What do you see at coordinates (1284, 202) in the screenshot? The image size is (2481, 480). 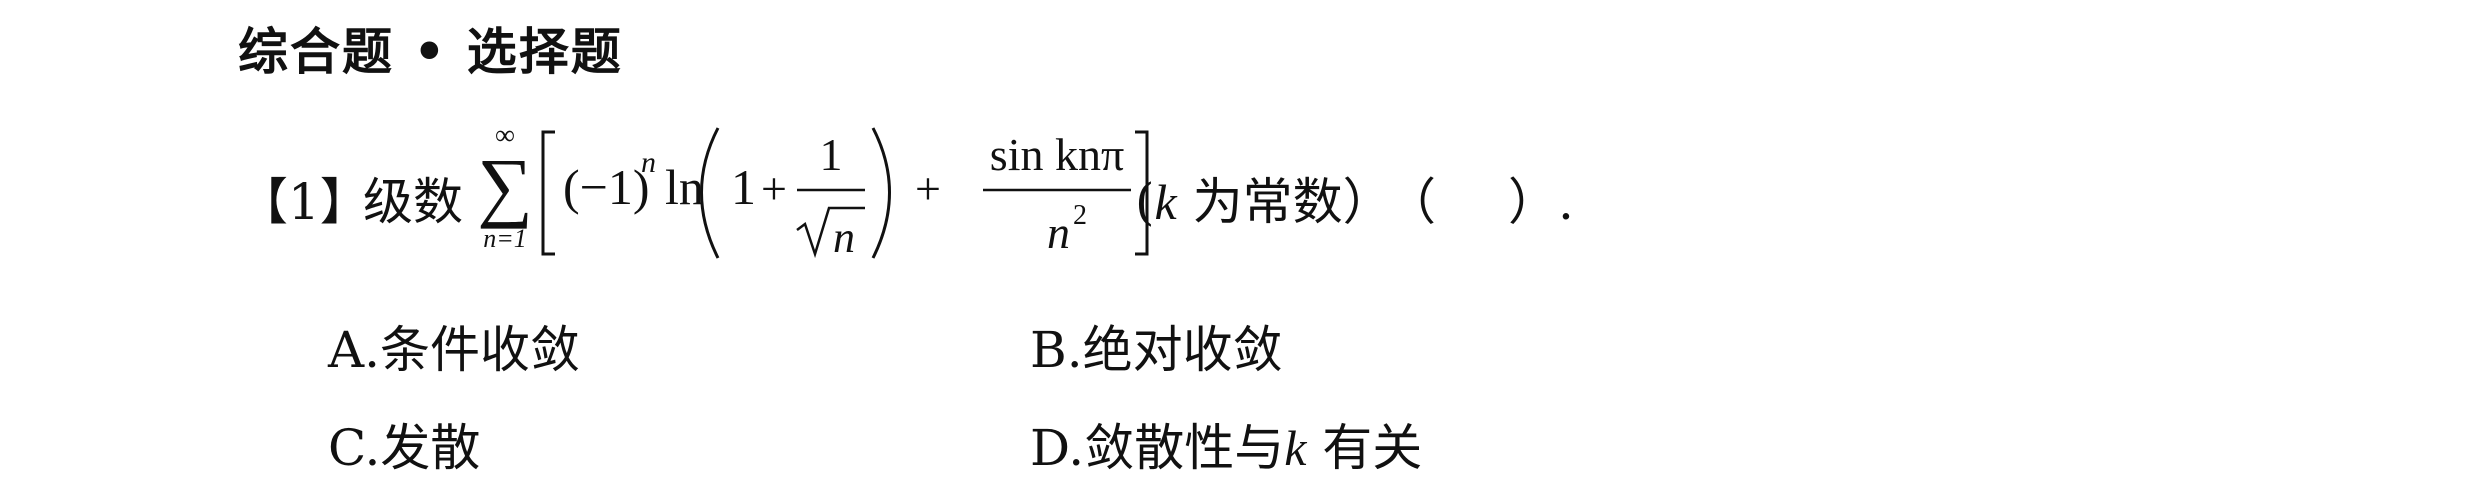 I see `note-text: 为常数）` at bounding box center [1284, 202].